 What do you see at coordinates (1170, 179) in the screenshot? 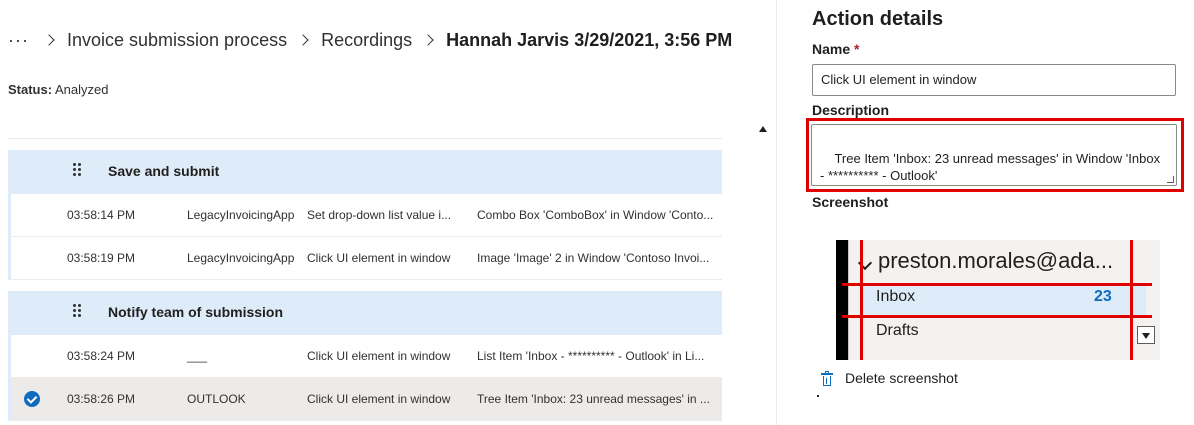
I see `resize-grip-icon` at bounding box center [1170, 179].